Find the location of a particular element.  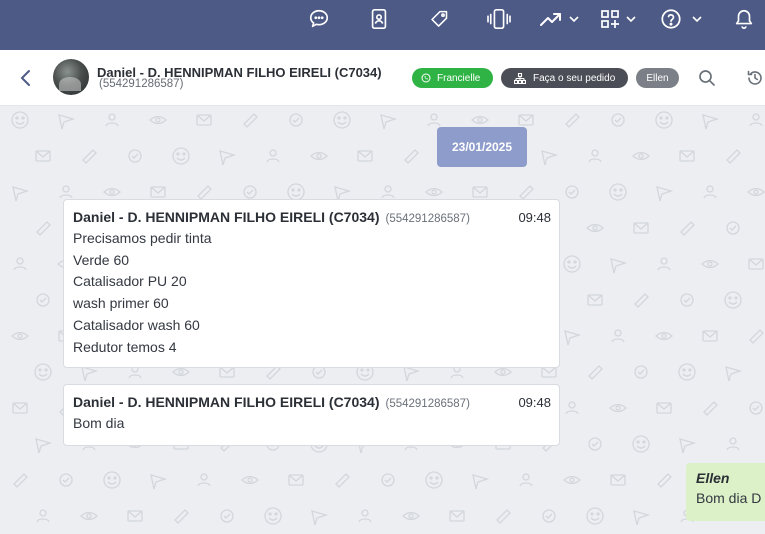

vibrate-phone-icon is located at coordinates (499, 19).